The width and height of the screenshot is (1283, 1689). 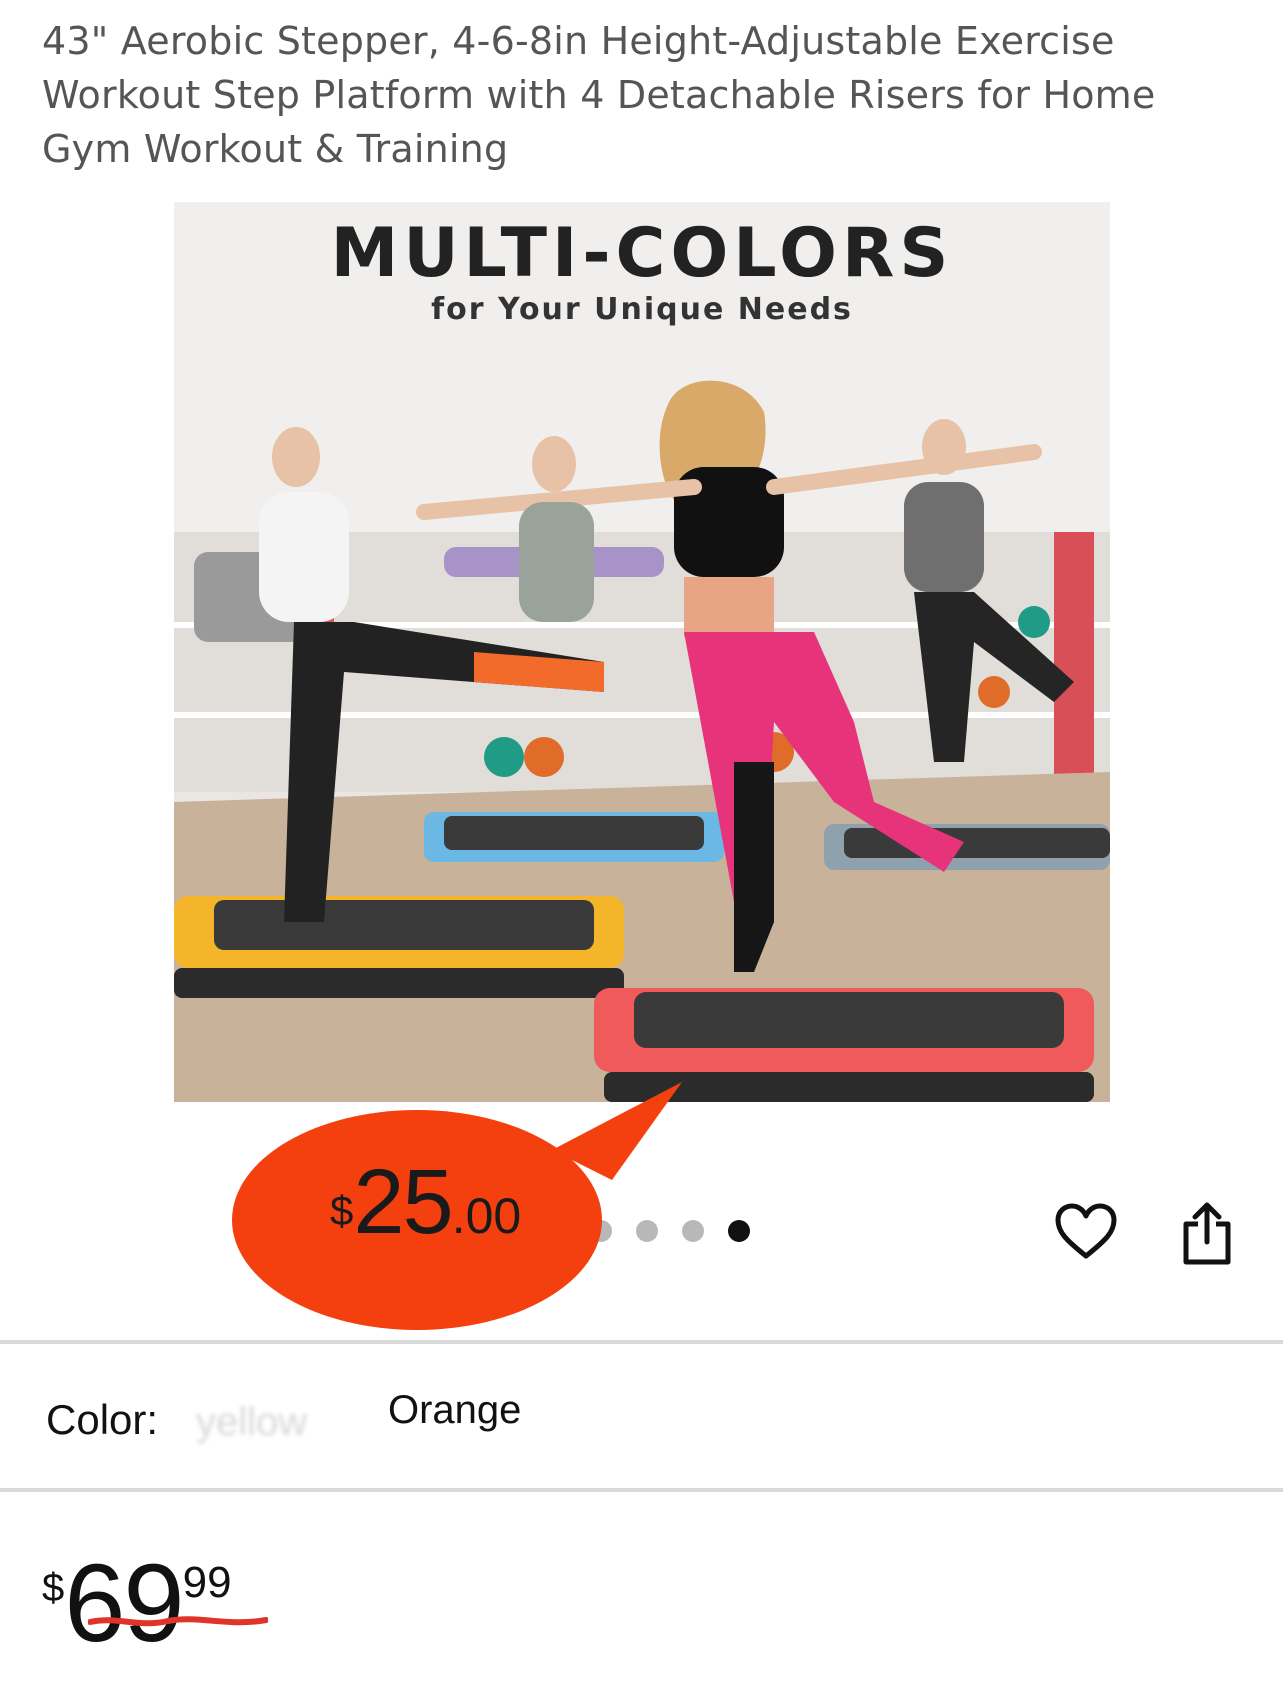 I want to click on sale-price-currency: $, so click(x=342, y=1210).